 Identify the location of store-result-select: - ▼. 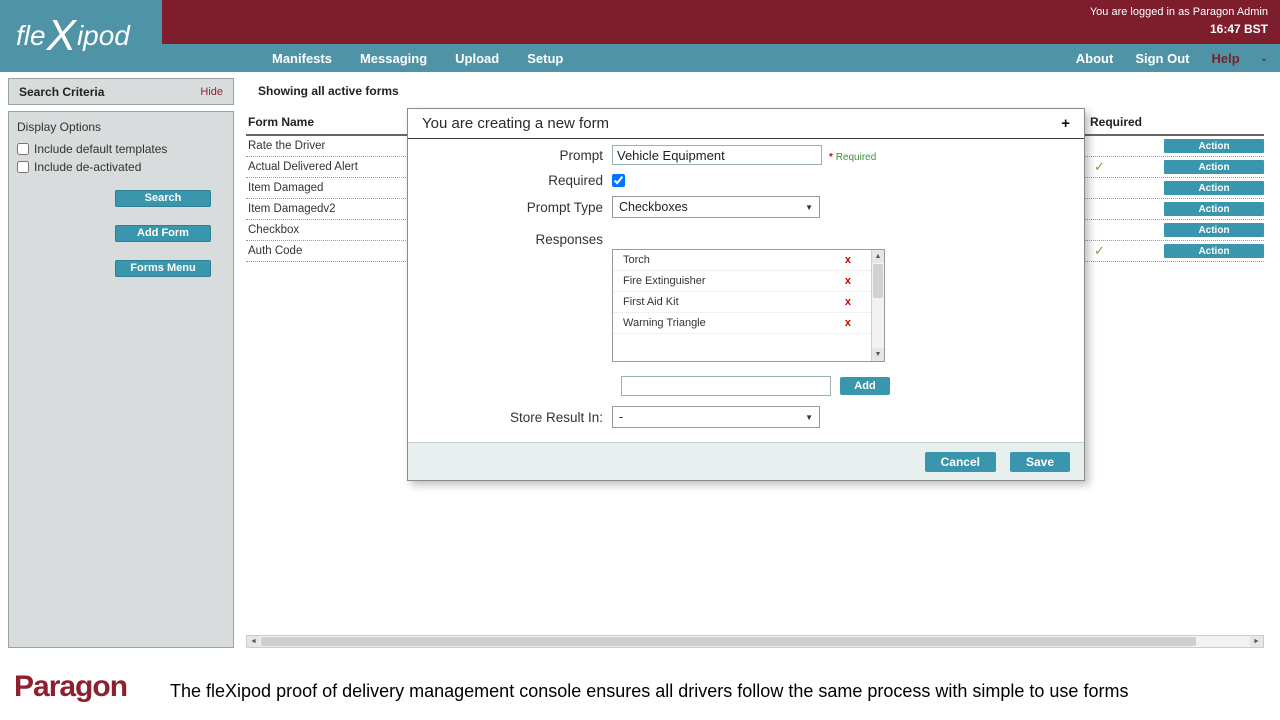
(716, 417).